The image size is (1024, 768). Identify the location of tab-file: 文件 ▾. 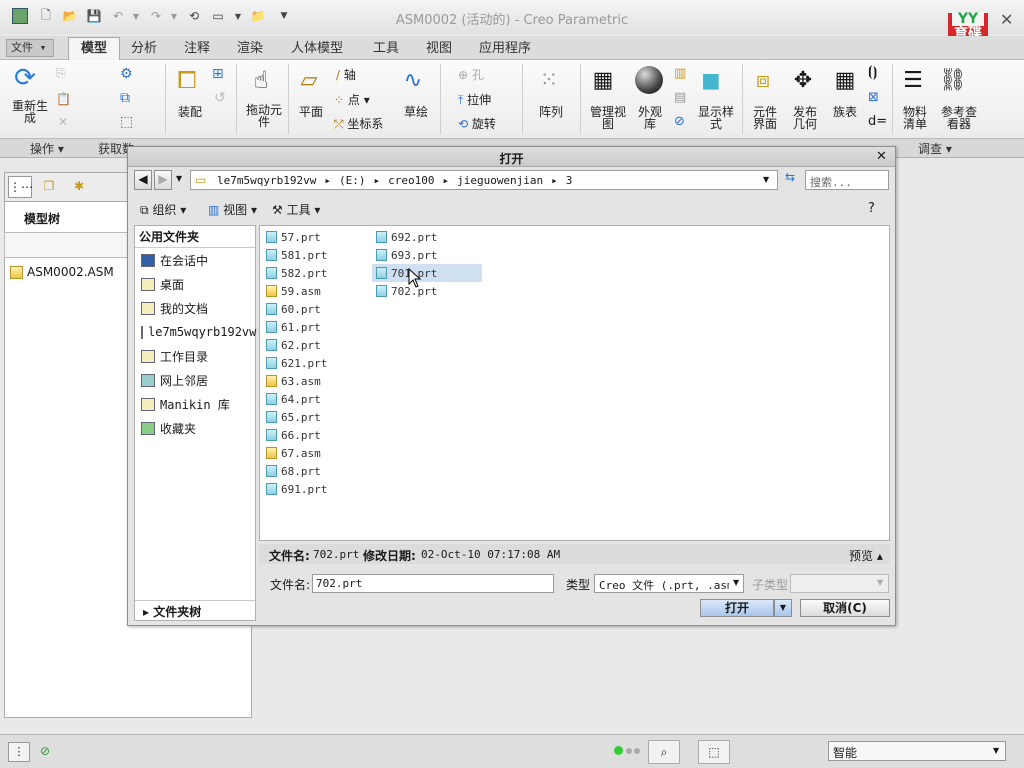
(30, 48).